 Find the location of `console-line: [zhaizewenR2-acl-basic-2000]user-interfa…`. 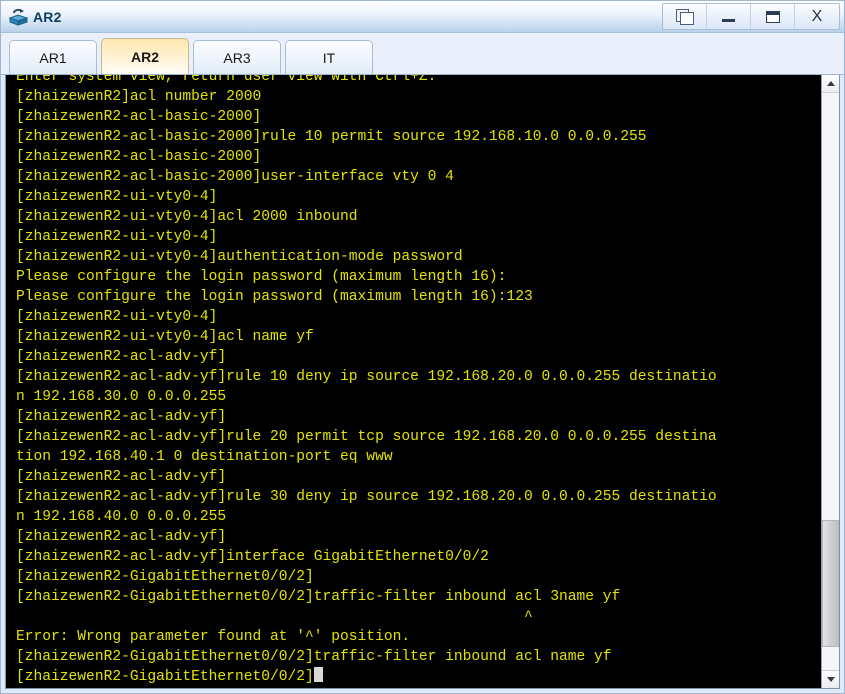

console-line: [zhaizewenR2-acl-basic-2000]user-interfa… is located at coordinates (235, 177).